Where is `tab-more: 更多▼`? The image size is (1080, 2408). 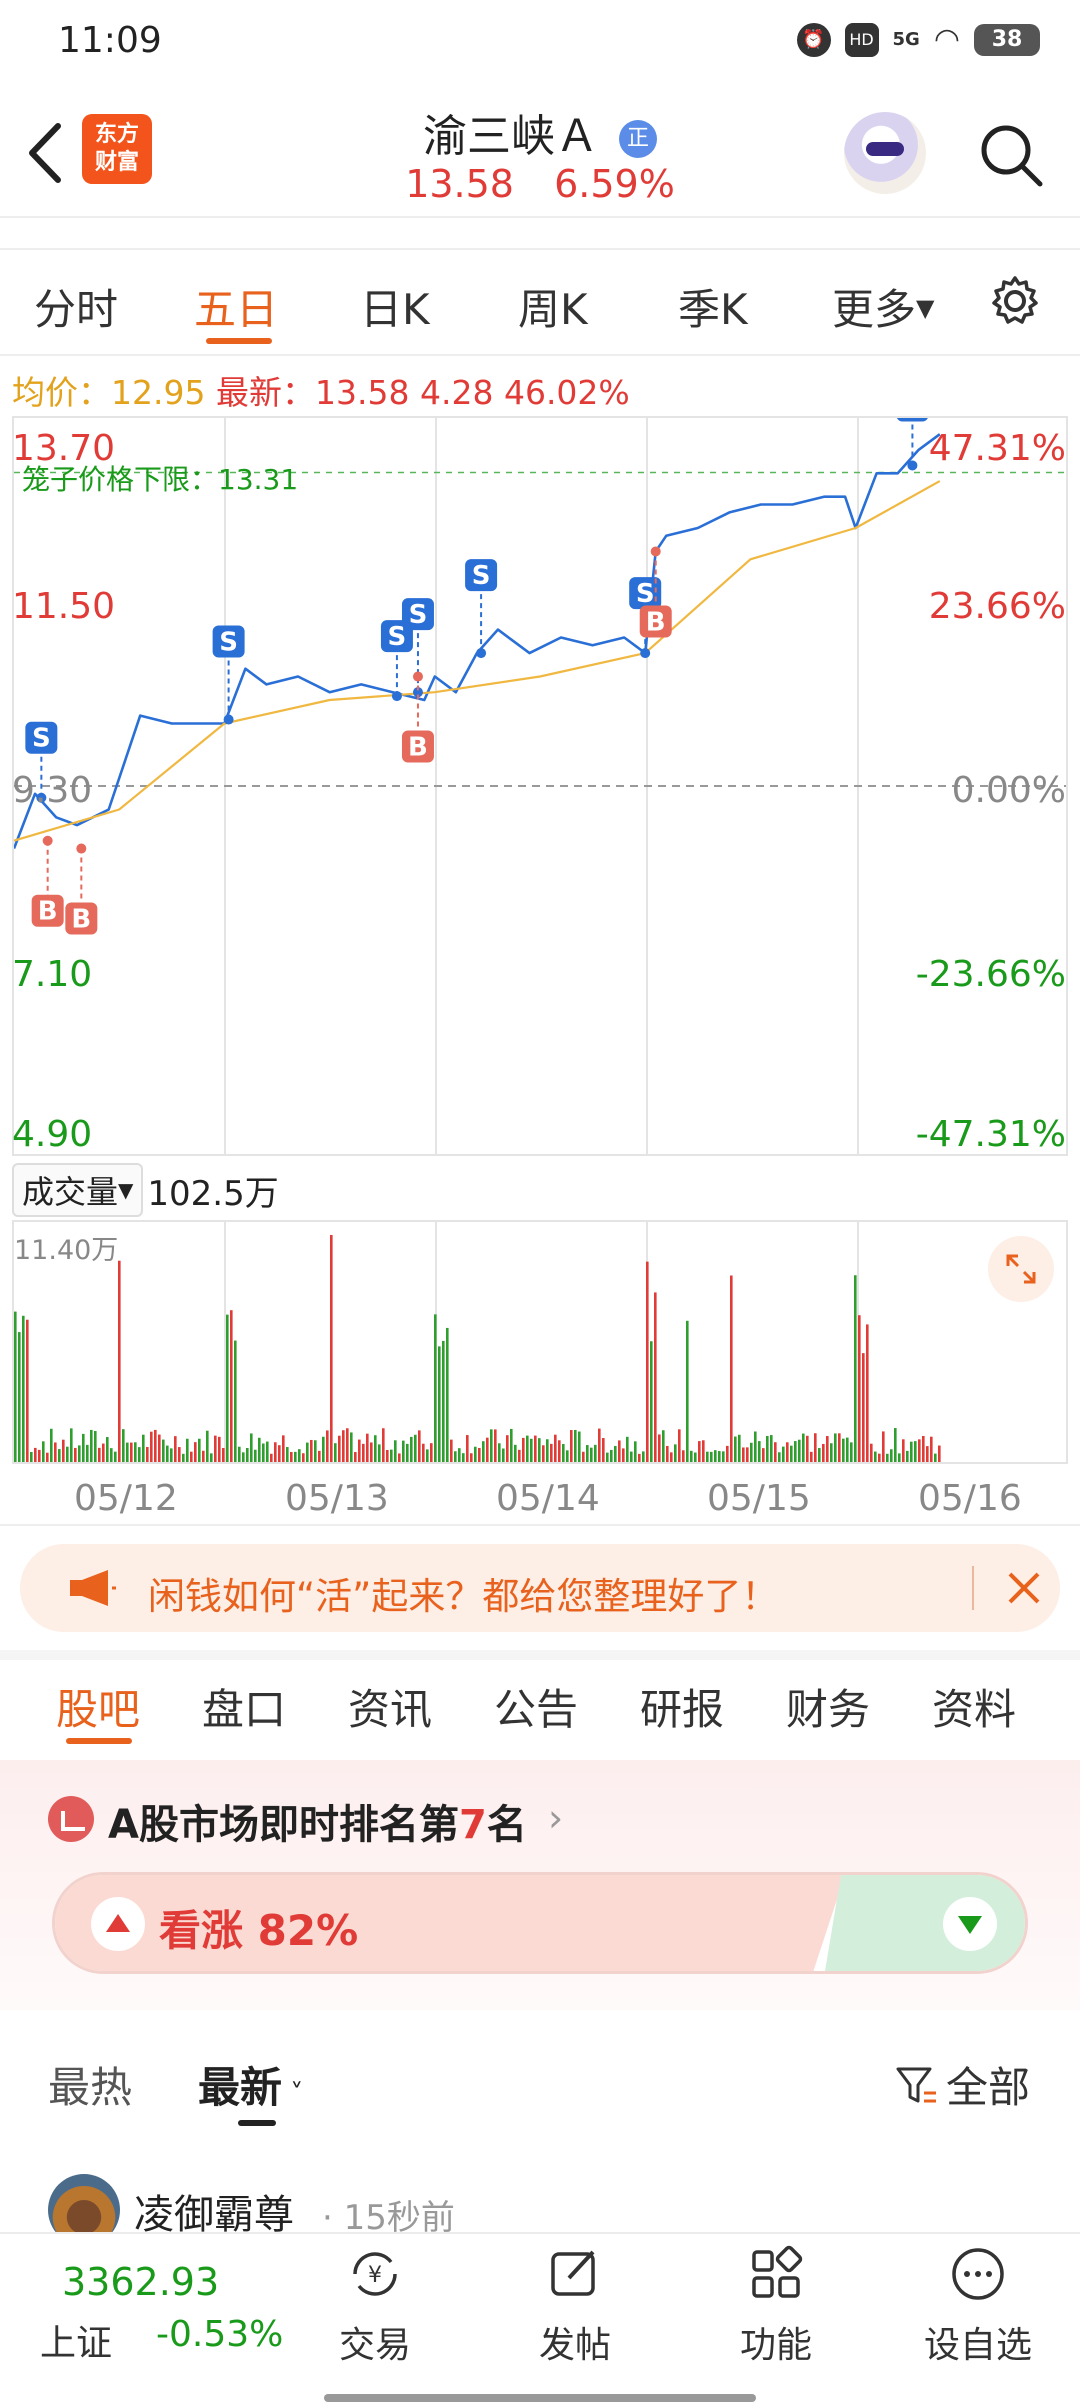 tab-more: 更多▼ is located at coordinates (883, 306).